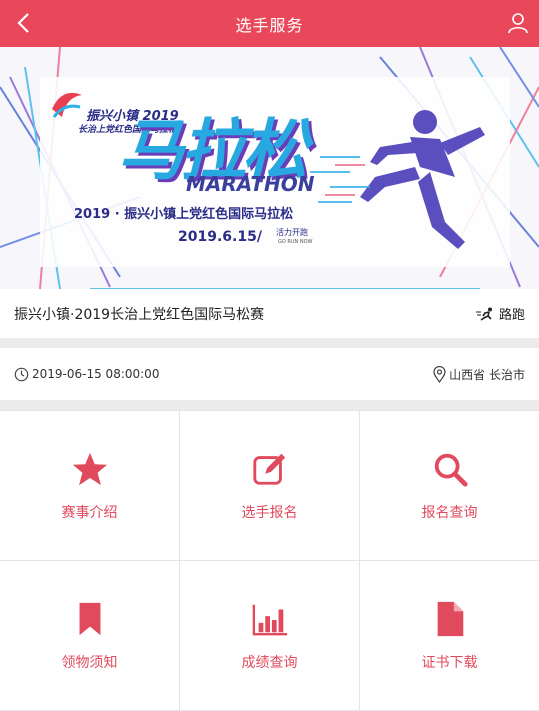  I want to click on grid-item-event-intro: 赛事介绍, so click(90, 486).